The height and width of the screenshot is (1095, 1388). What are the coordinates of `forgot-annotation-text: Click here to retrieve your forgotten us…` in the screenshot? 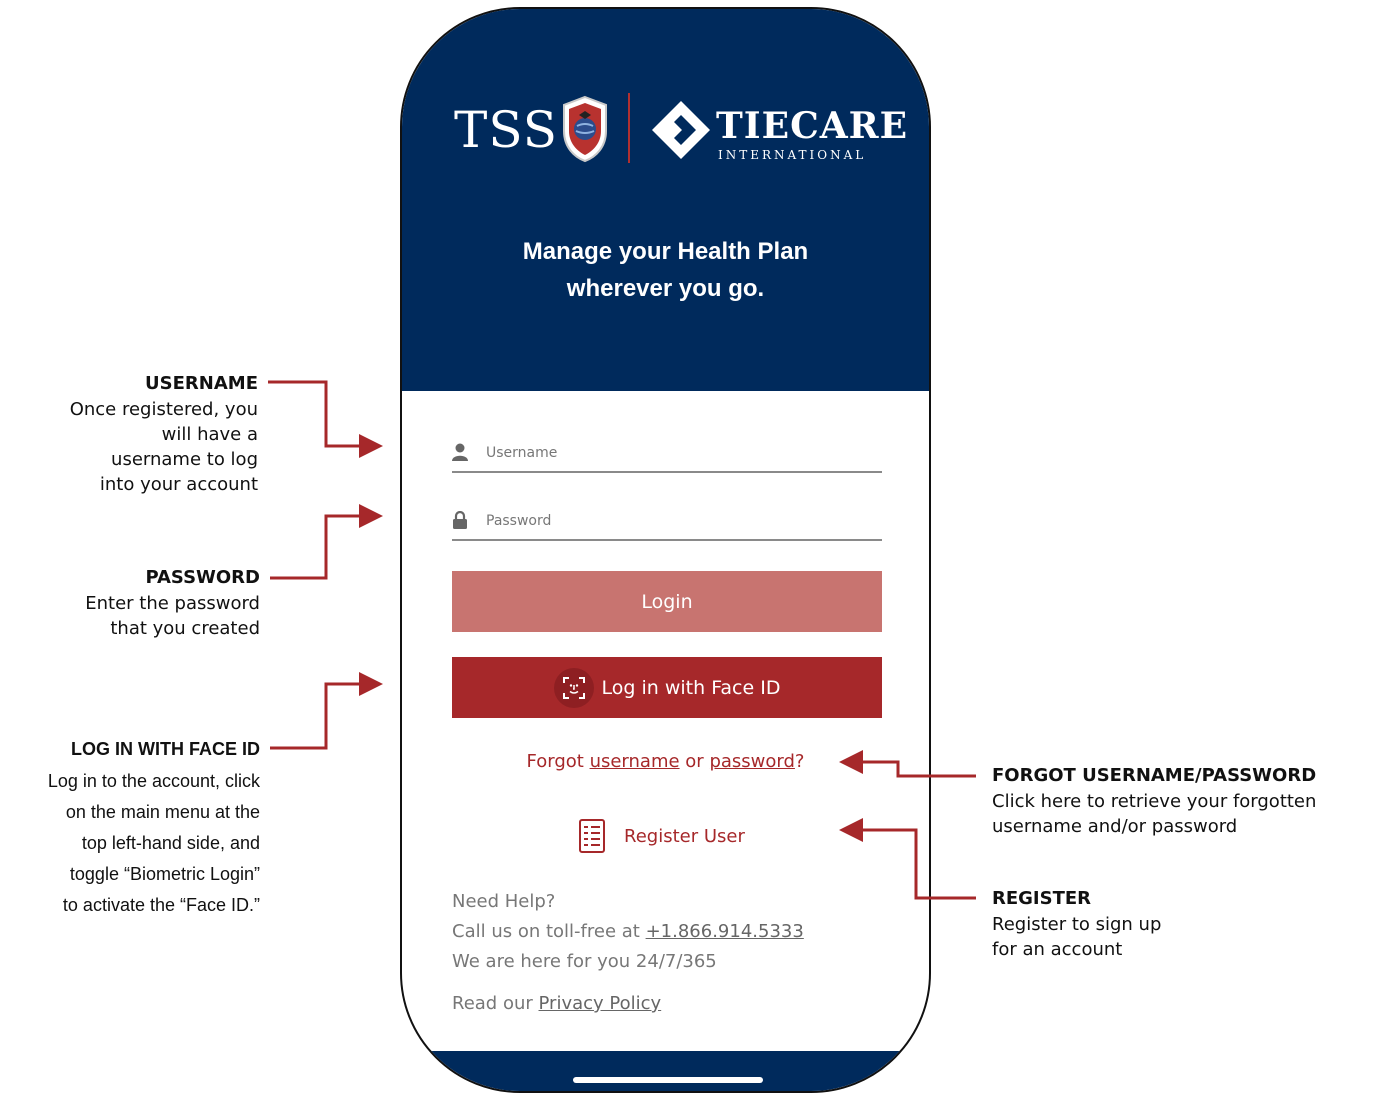 It's located at (1154, 814).